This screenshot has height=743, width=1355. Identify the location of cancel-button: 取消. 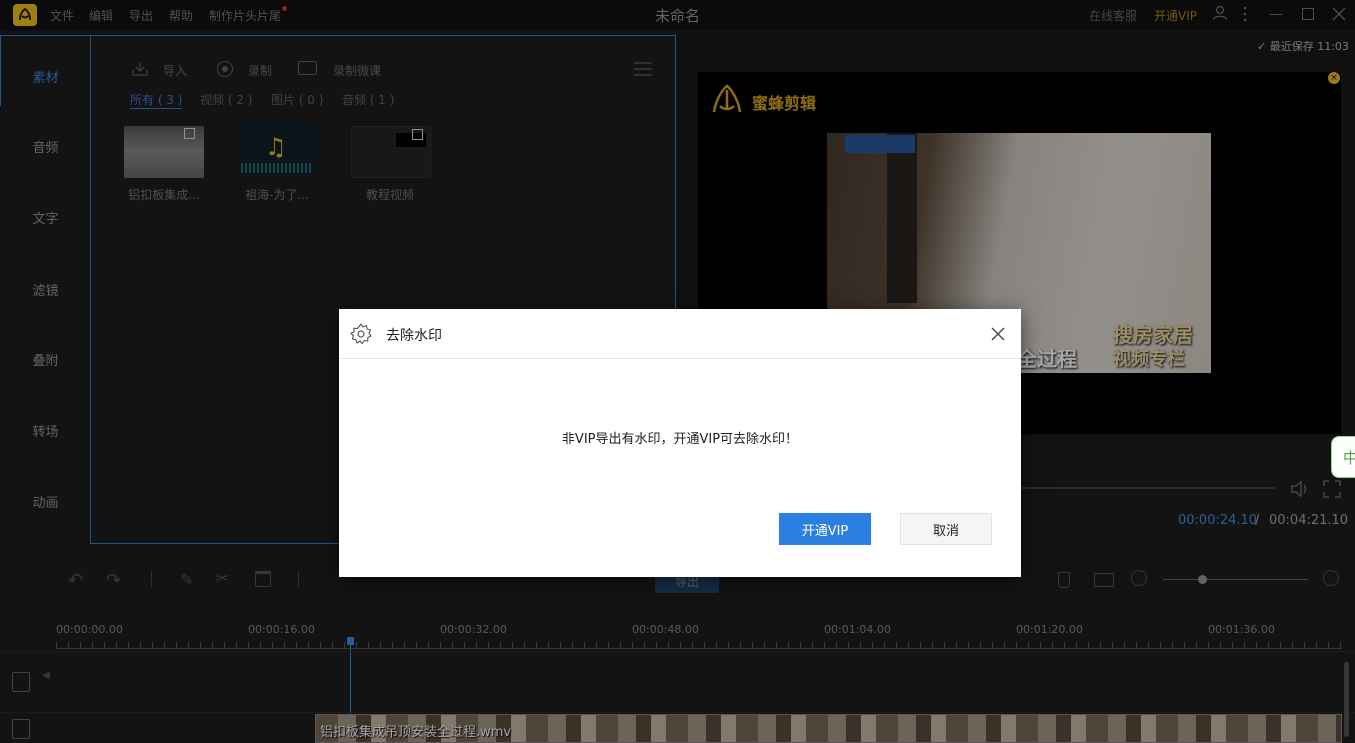
(946, 529).